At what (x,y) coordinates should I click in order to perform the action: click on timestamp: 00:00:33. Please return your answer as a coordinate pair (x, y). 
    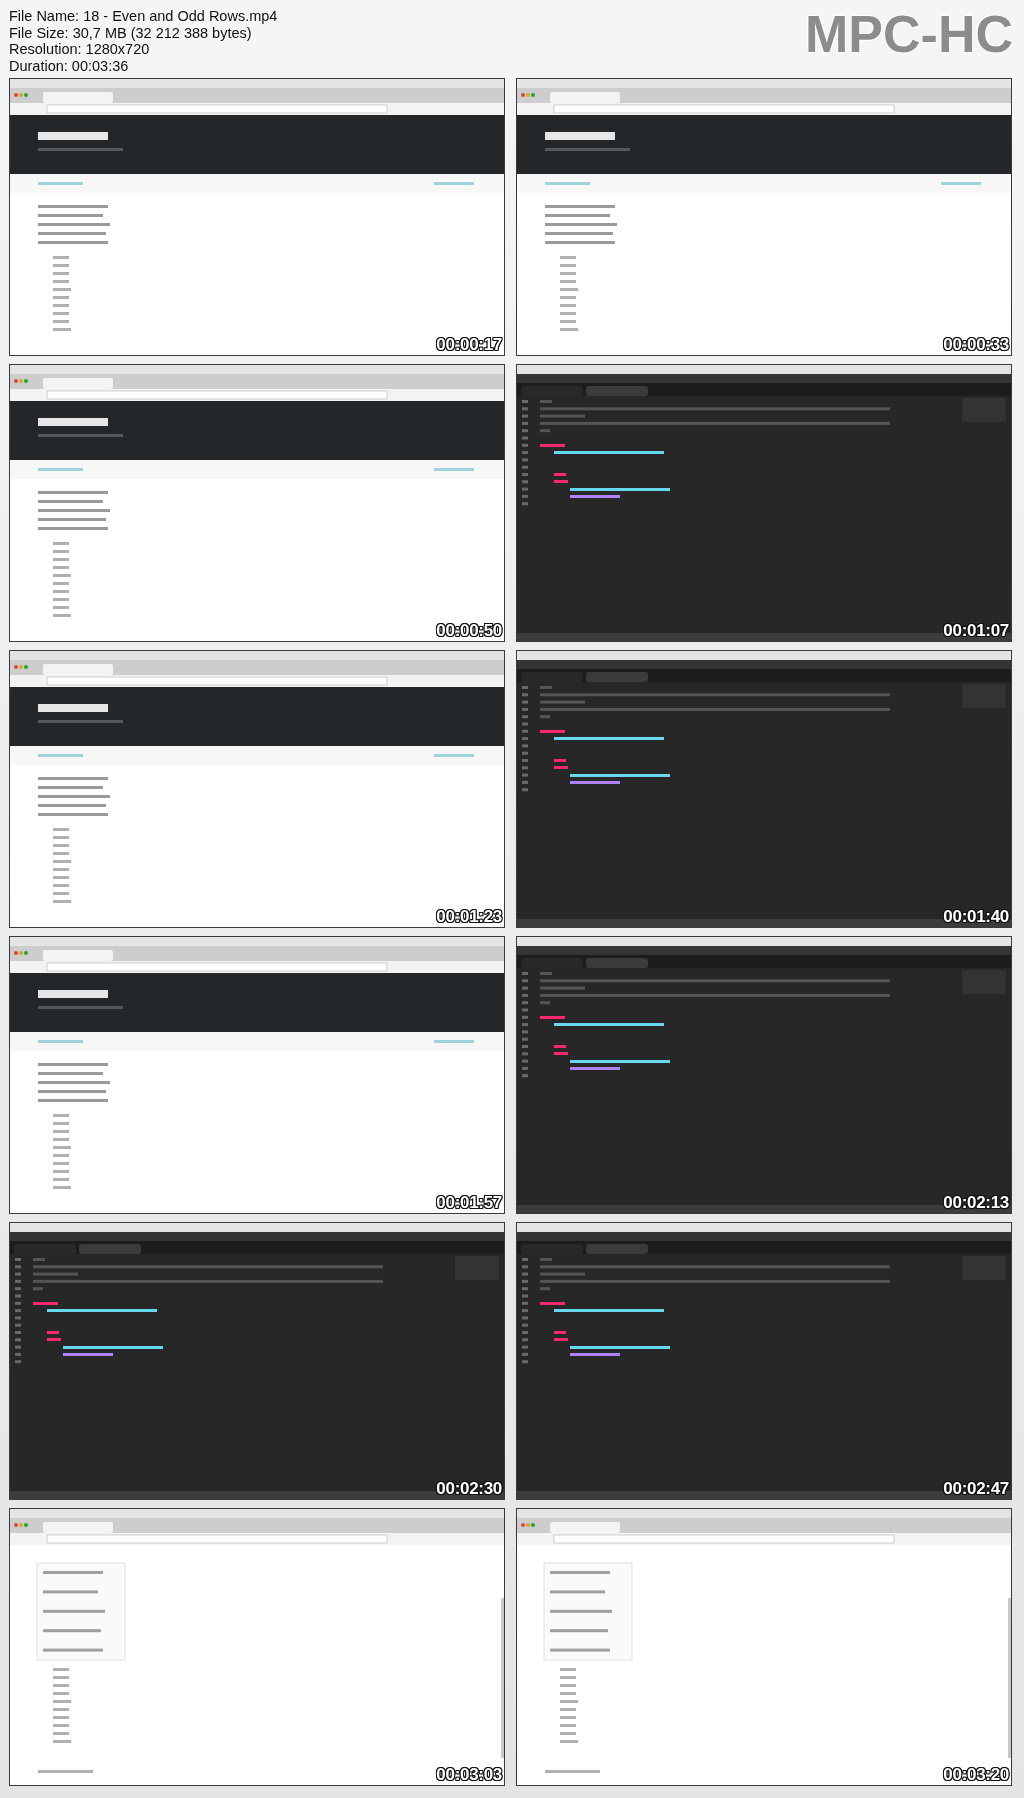
    Looking at the image, I should click on (976, 345).